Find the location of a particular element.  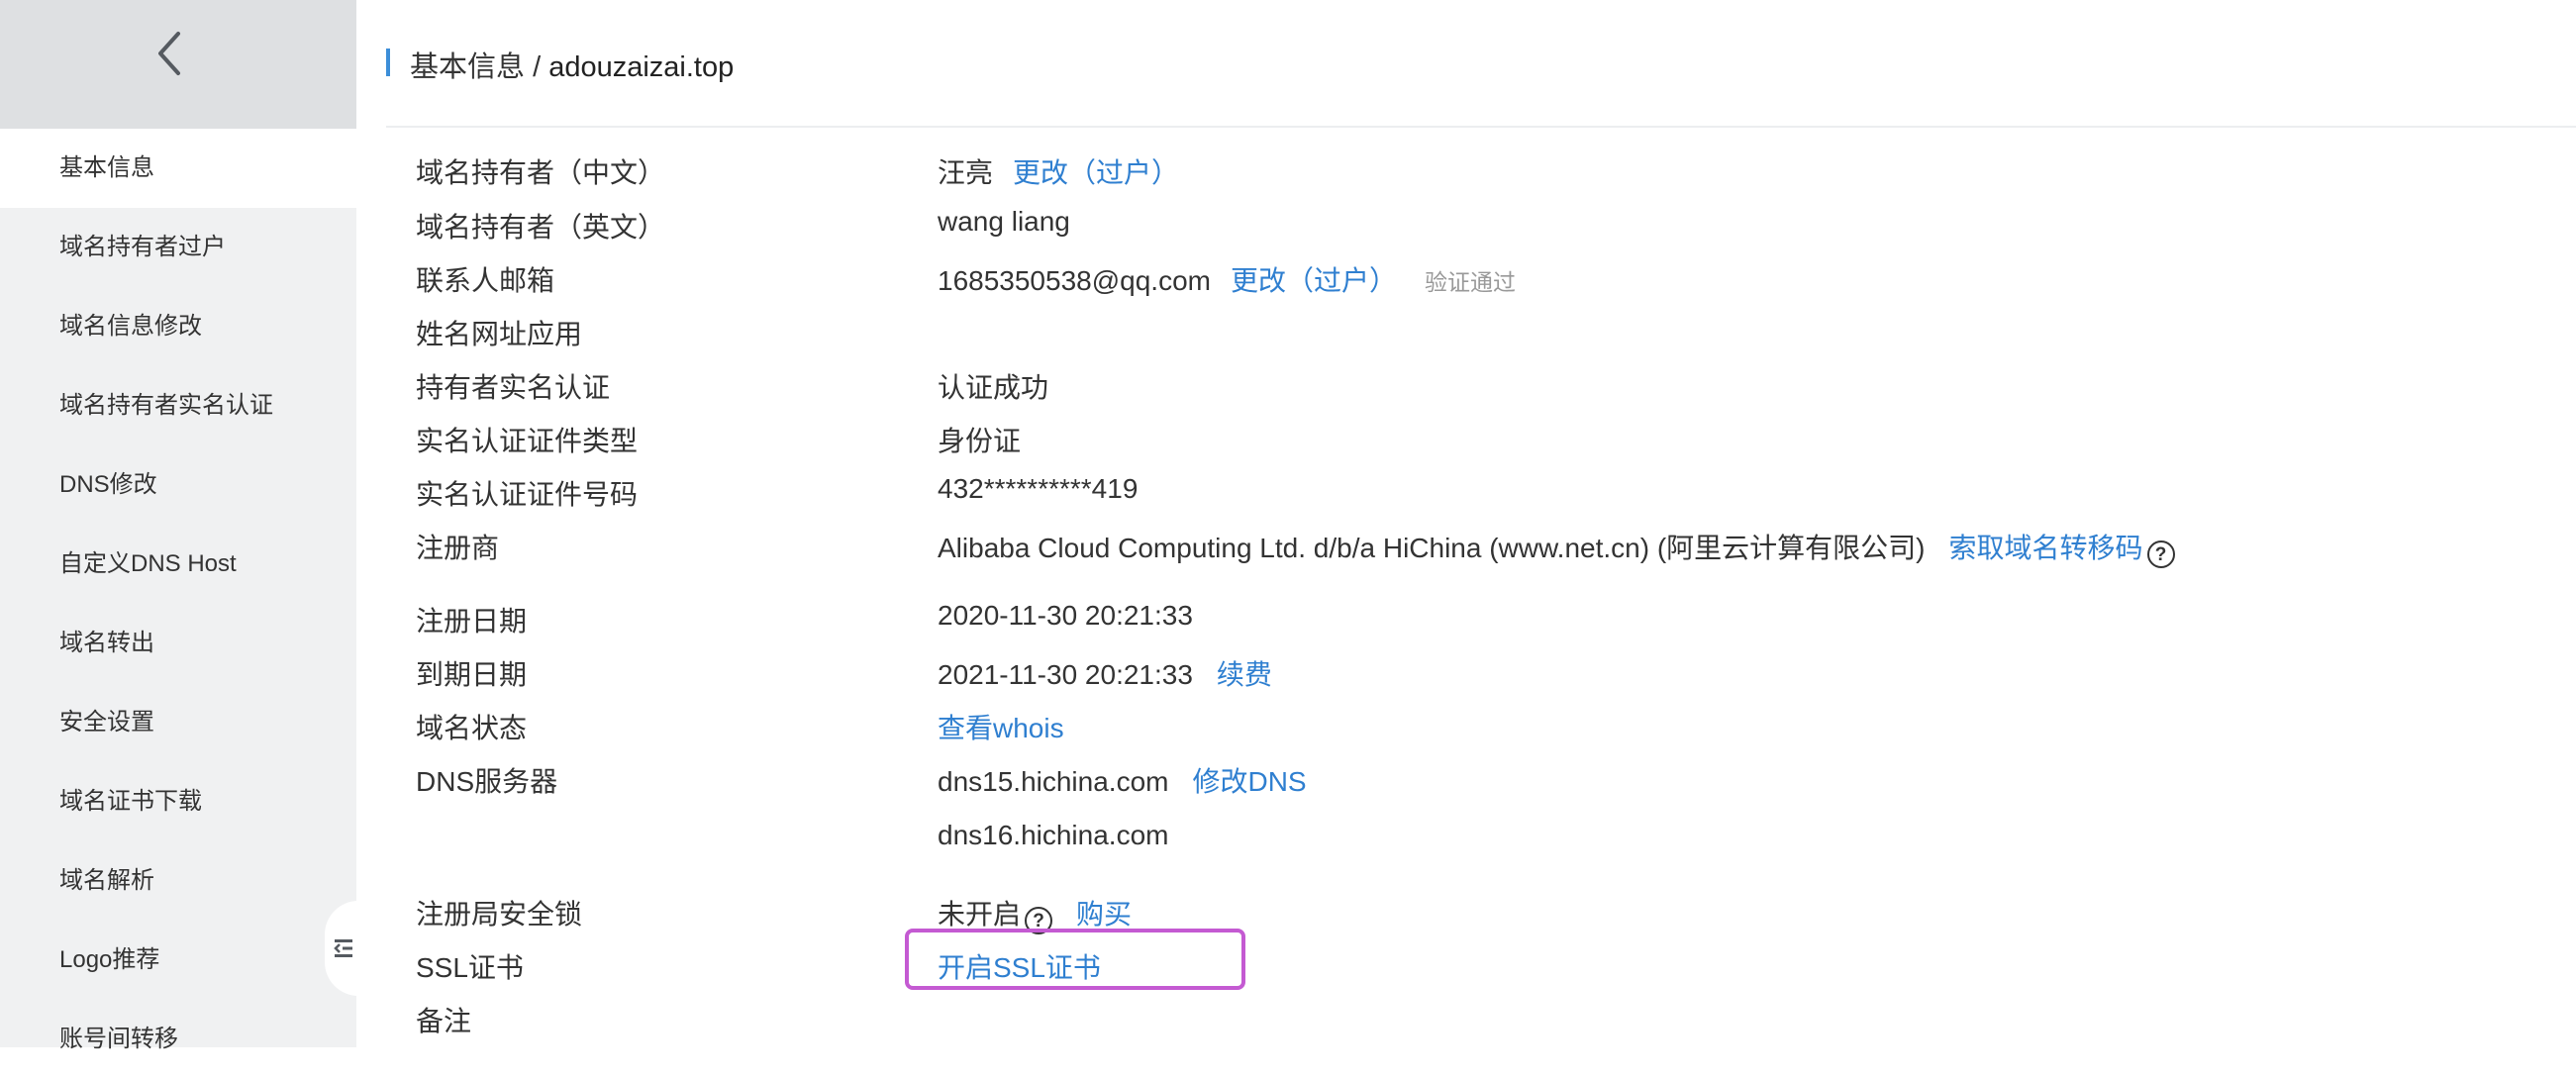

dns-server-2: dns16.hichina.com is located at coordinates (1053, 835).